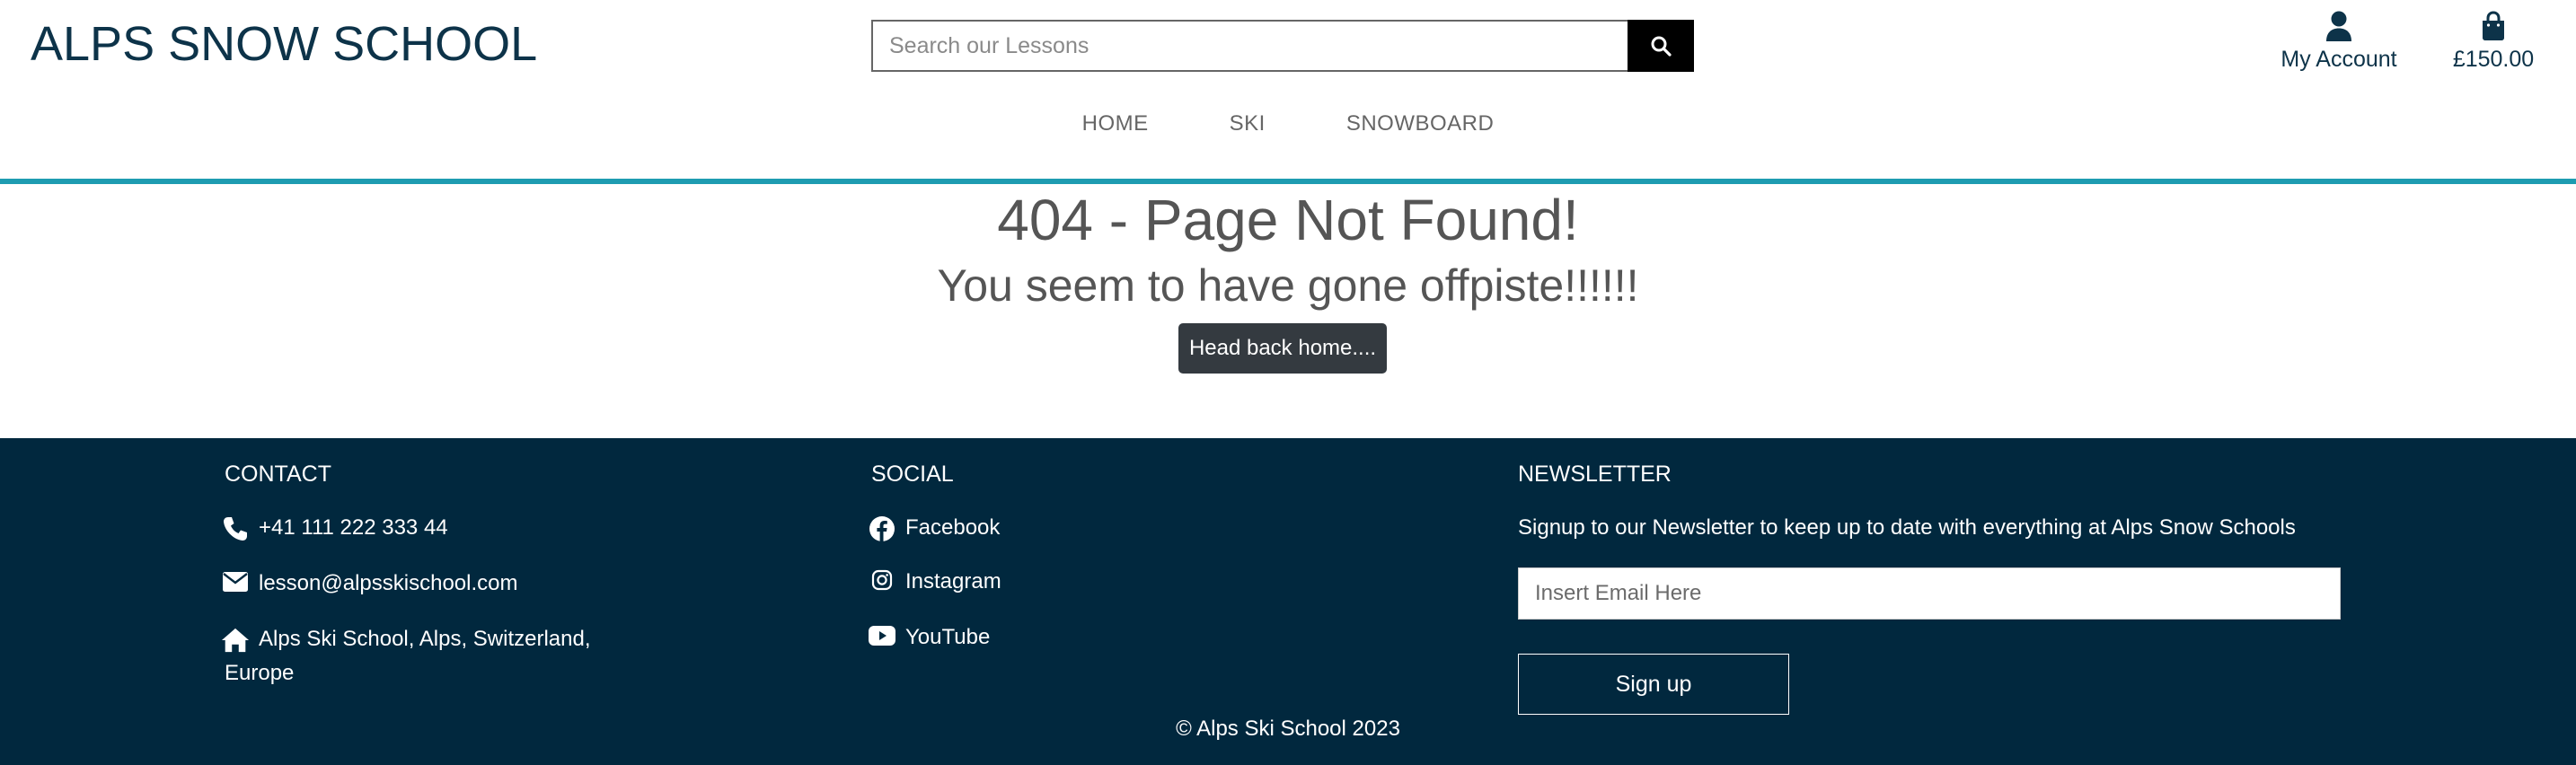 This screenshot has height=765, width=2576. I want to click on nav-item-snowboard: SNOWBOARD, so click(1420, 124).